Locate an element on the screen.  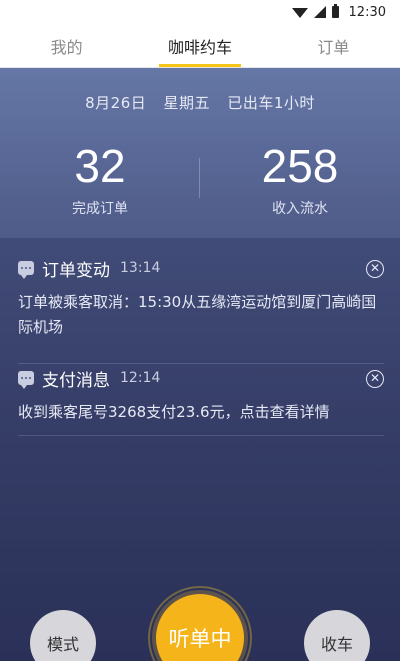
tab-orders: 订单 is located at coordinates (333, 45).